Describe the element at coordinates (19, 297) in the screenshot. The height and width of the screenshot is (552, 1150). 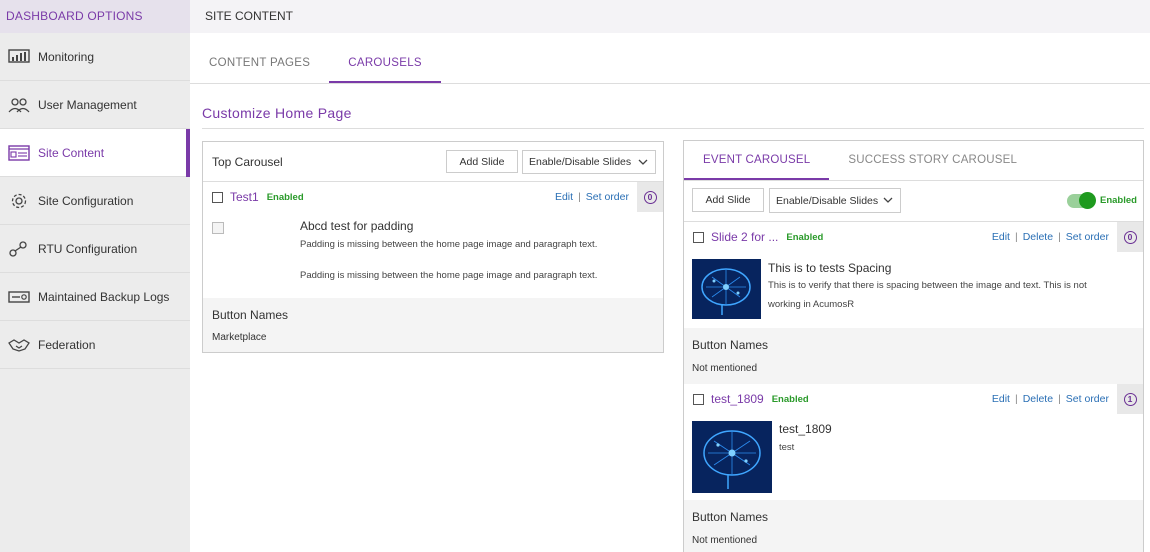
I see `backup-logs-icon` at that location.